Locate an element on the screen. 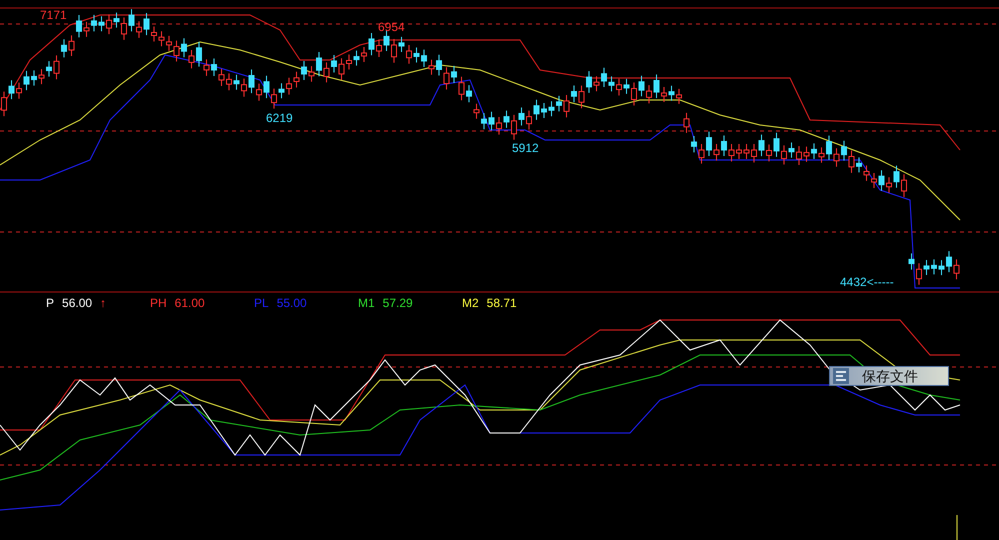 The width and height of the screenshot is (999, 540). legend-value: 61.00 is located at coordinates (189, 303).